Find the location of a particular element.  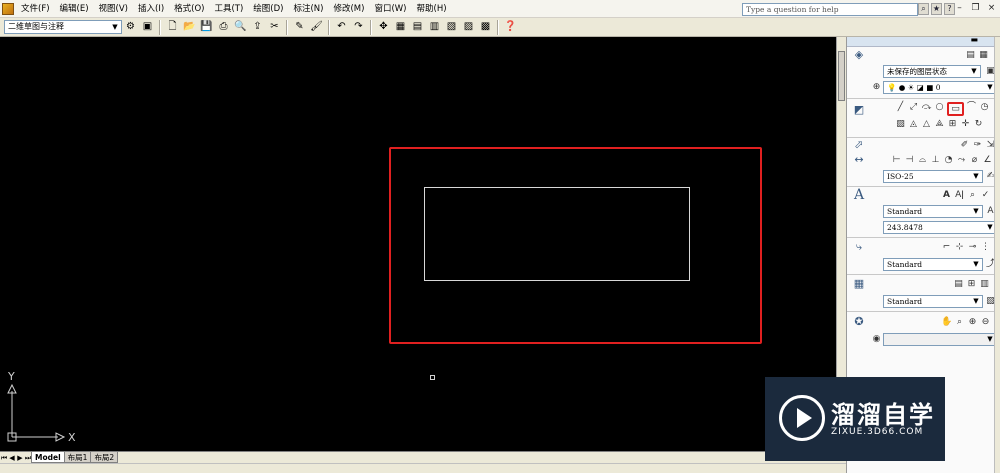

wipeout-icon: ⟁ is located at coordinates (939, 124).